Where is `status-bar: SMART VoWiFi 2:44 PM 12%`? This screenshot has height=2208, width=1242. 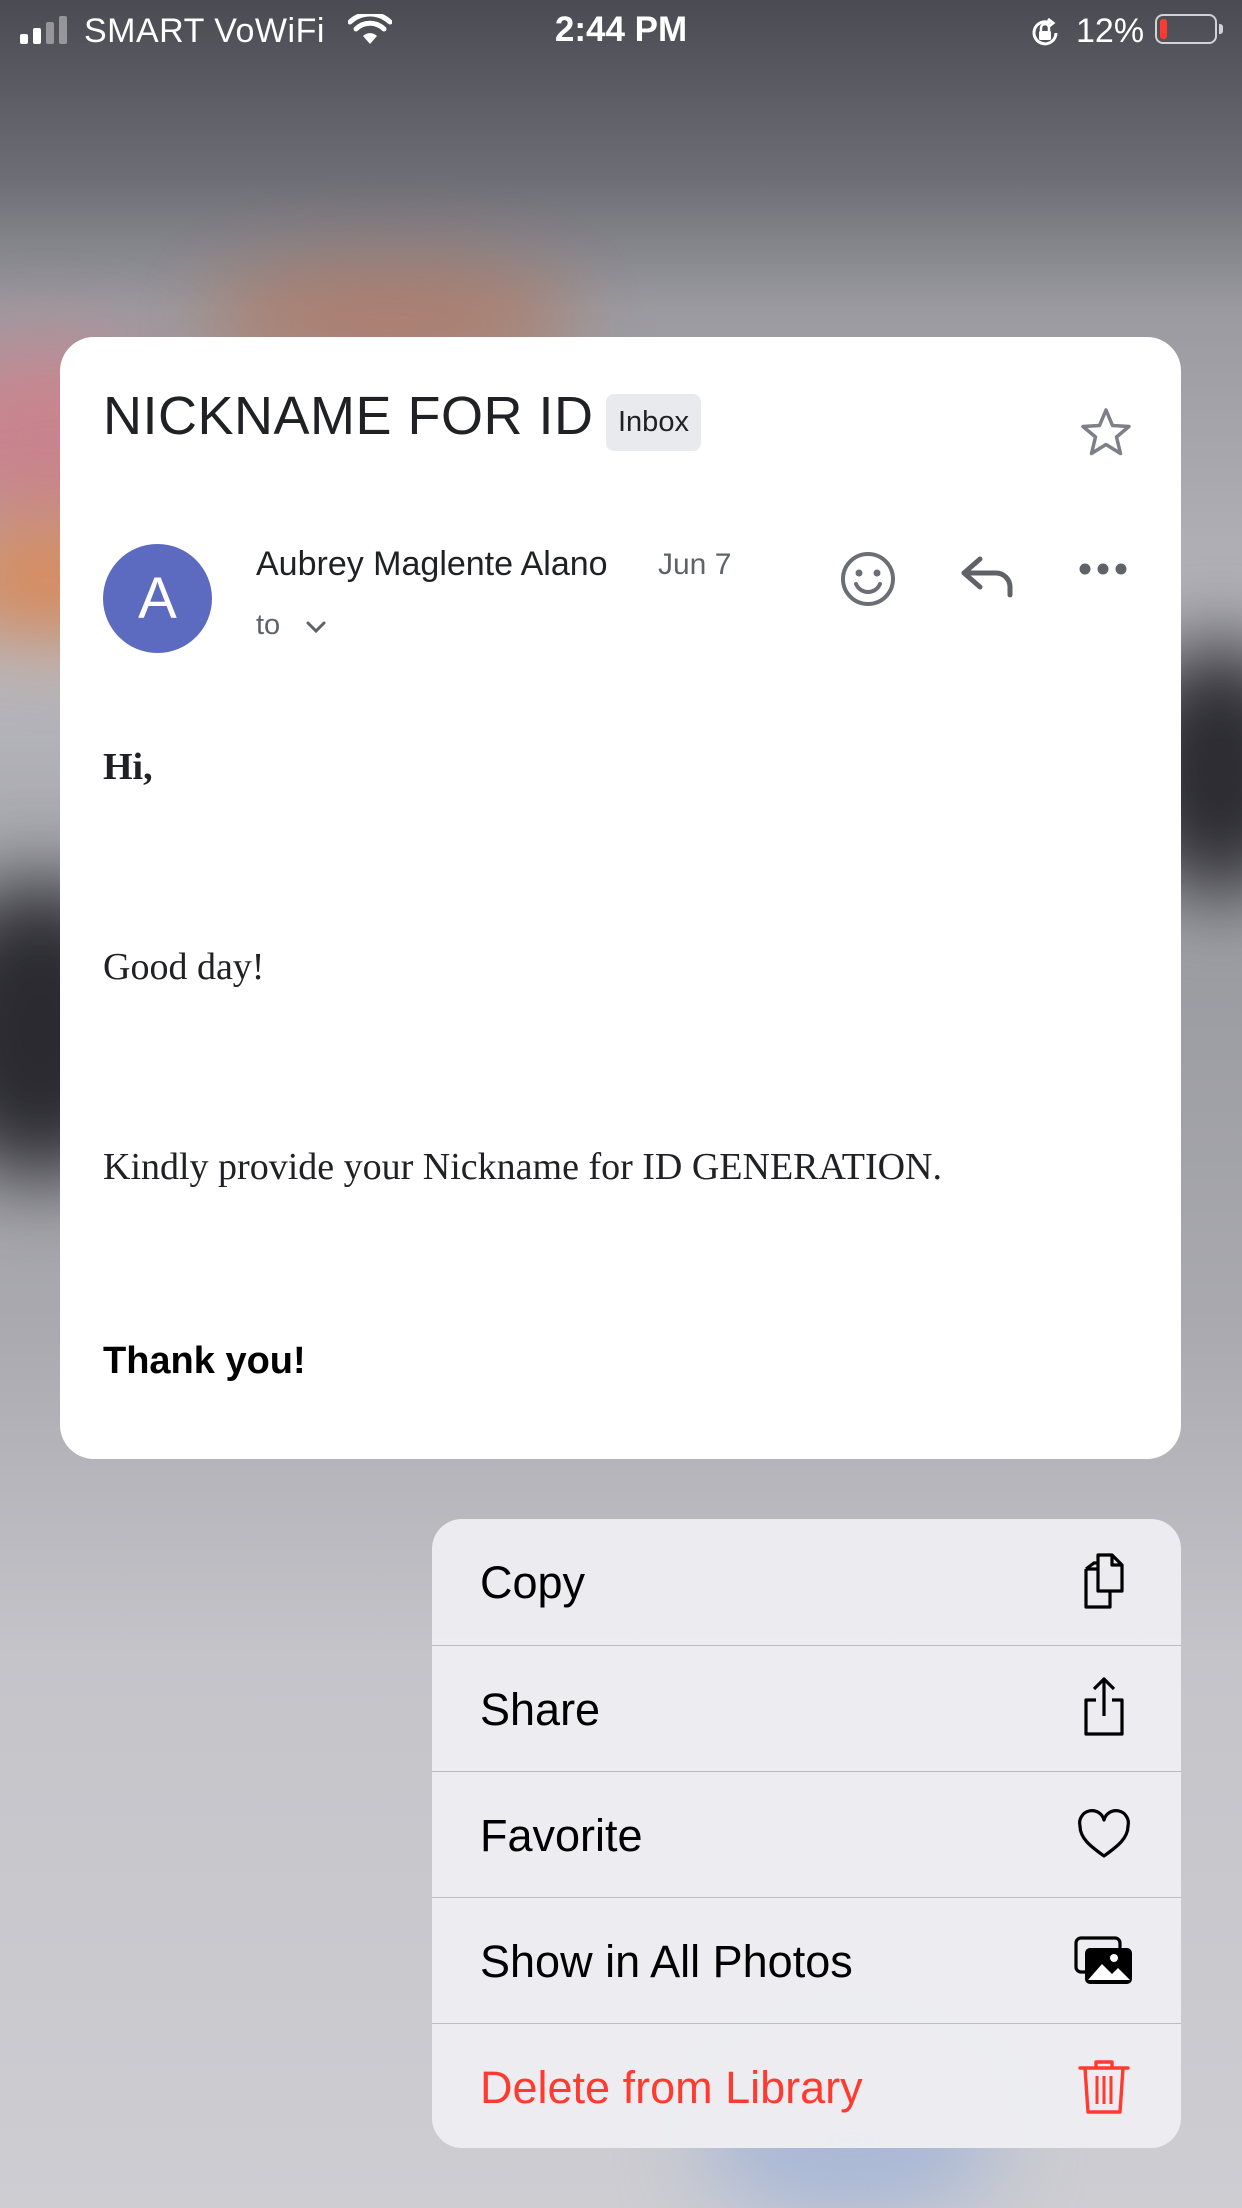 status-bar: SMART VoWiFi 2:44 PM 12% is located at coordinates (621, 31).